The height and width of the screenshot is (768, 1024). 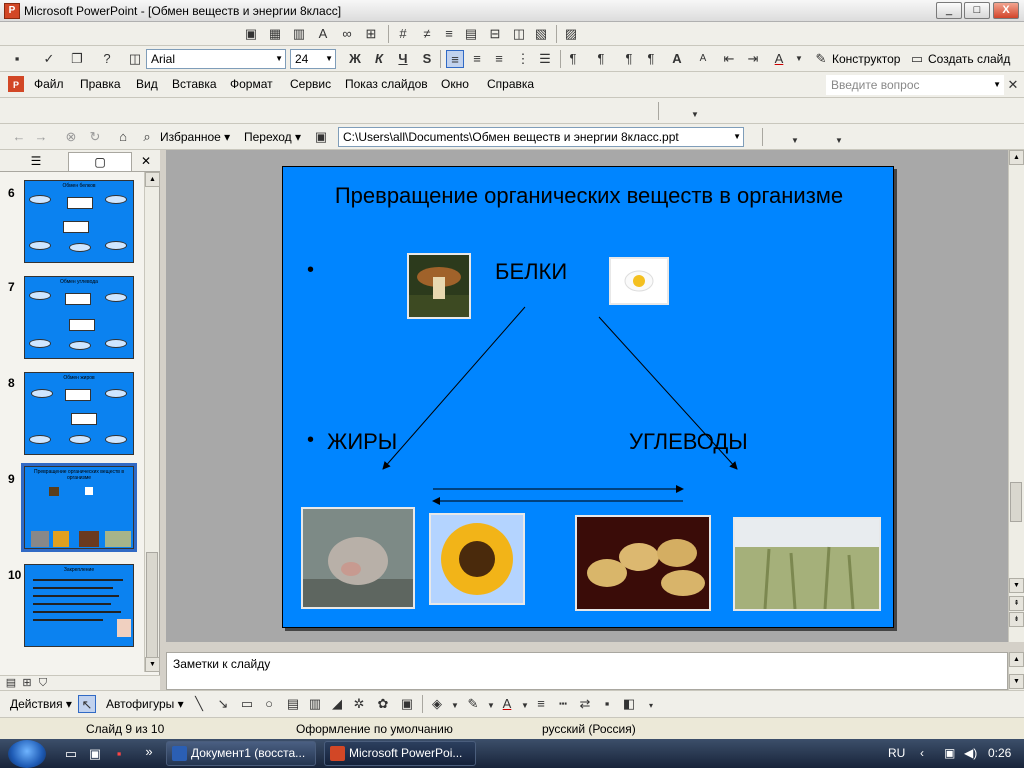 I want to click on numbered-list-icon: ⋮, so click(x=523, y=59).